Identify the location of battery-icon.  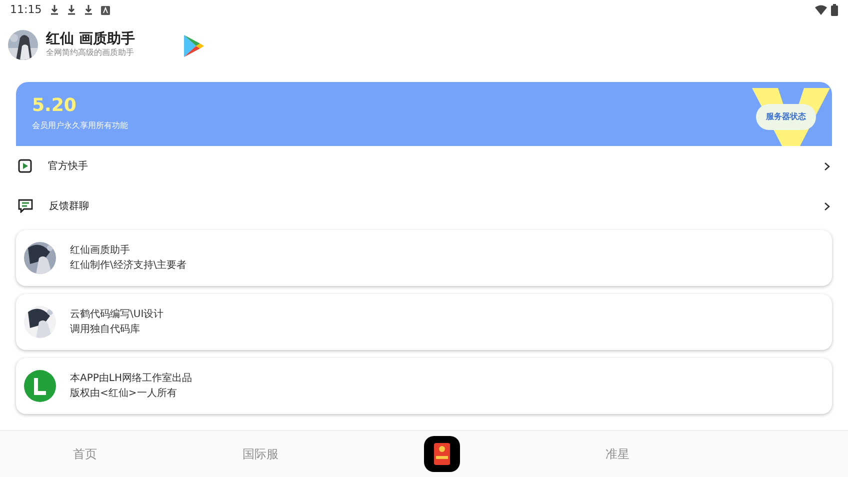
(834, 10).